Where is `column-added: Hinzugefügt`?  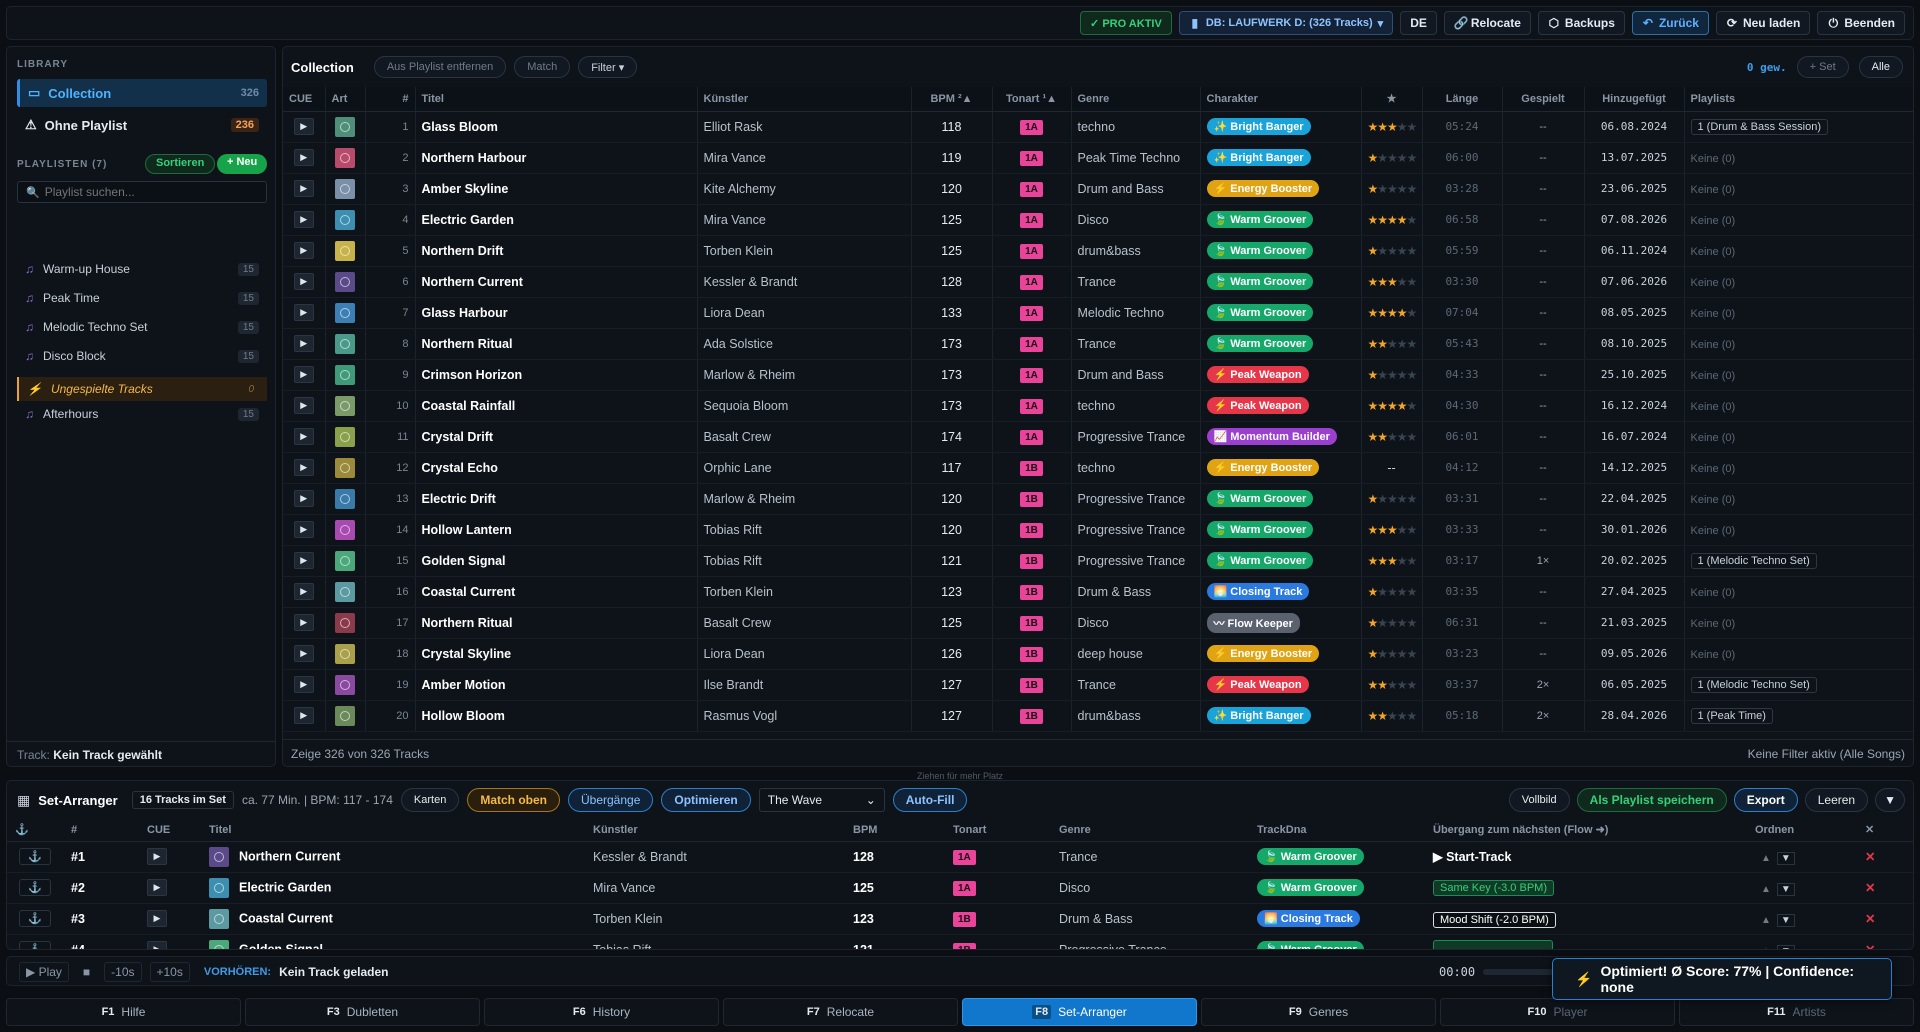
column-added: Hinzugefügt is located at coordinates (1634, 99).